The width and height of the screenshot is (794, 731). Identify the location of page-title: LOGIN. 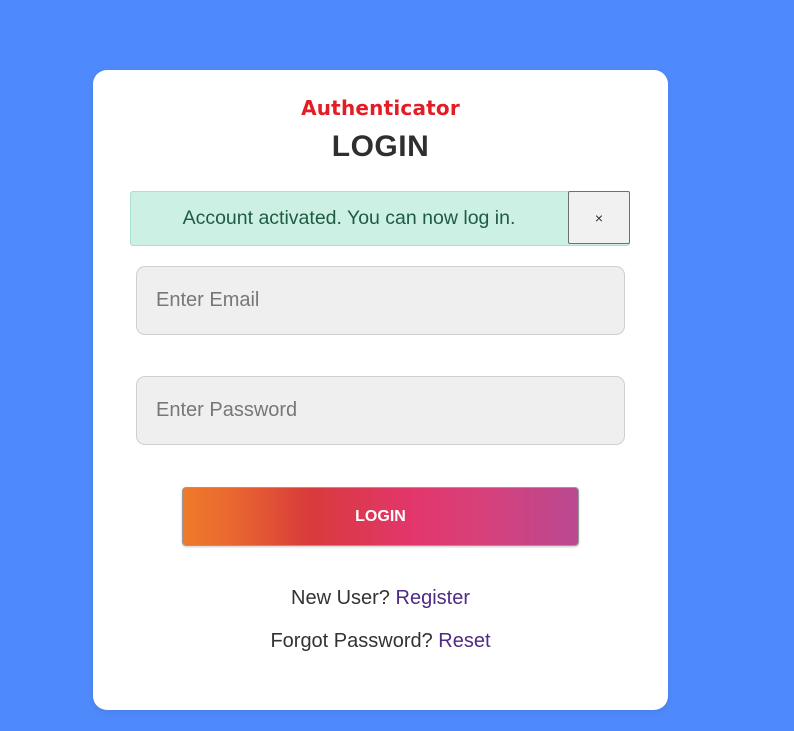
(380, 146).